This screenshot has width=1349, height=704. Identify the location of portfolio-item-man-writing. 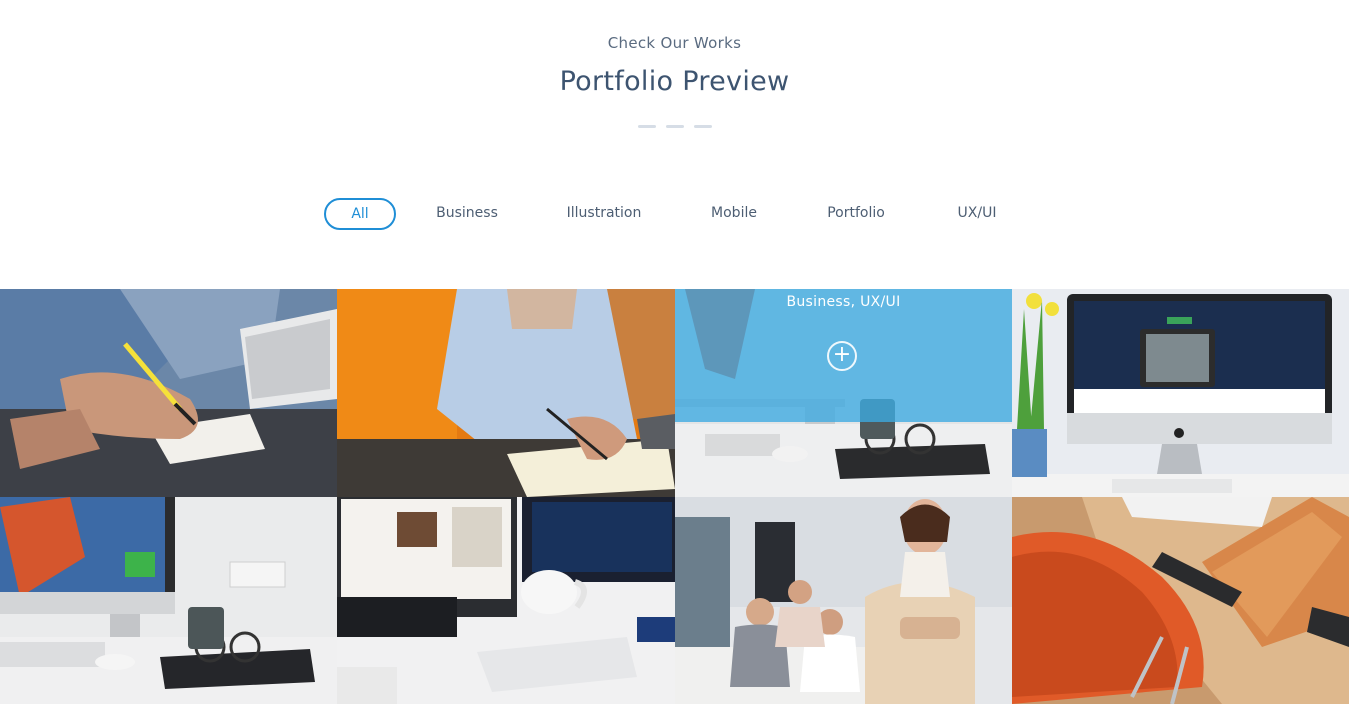
(506, 393).